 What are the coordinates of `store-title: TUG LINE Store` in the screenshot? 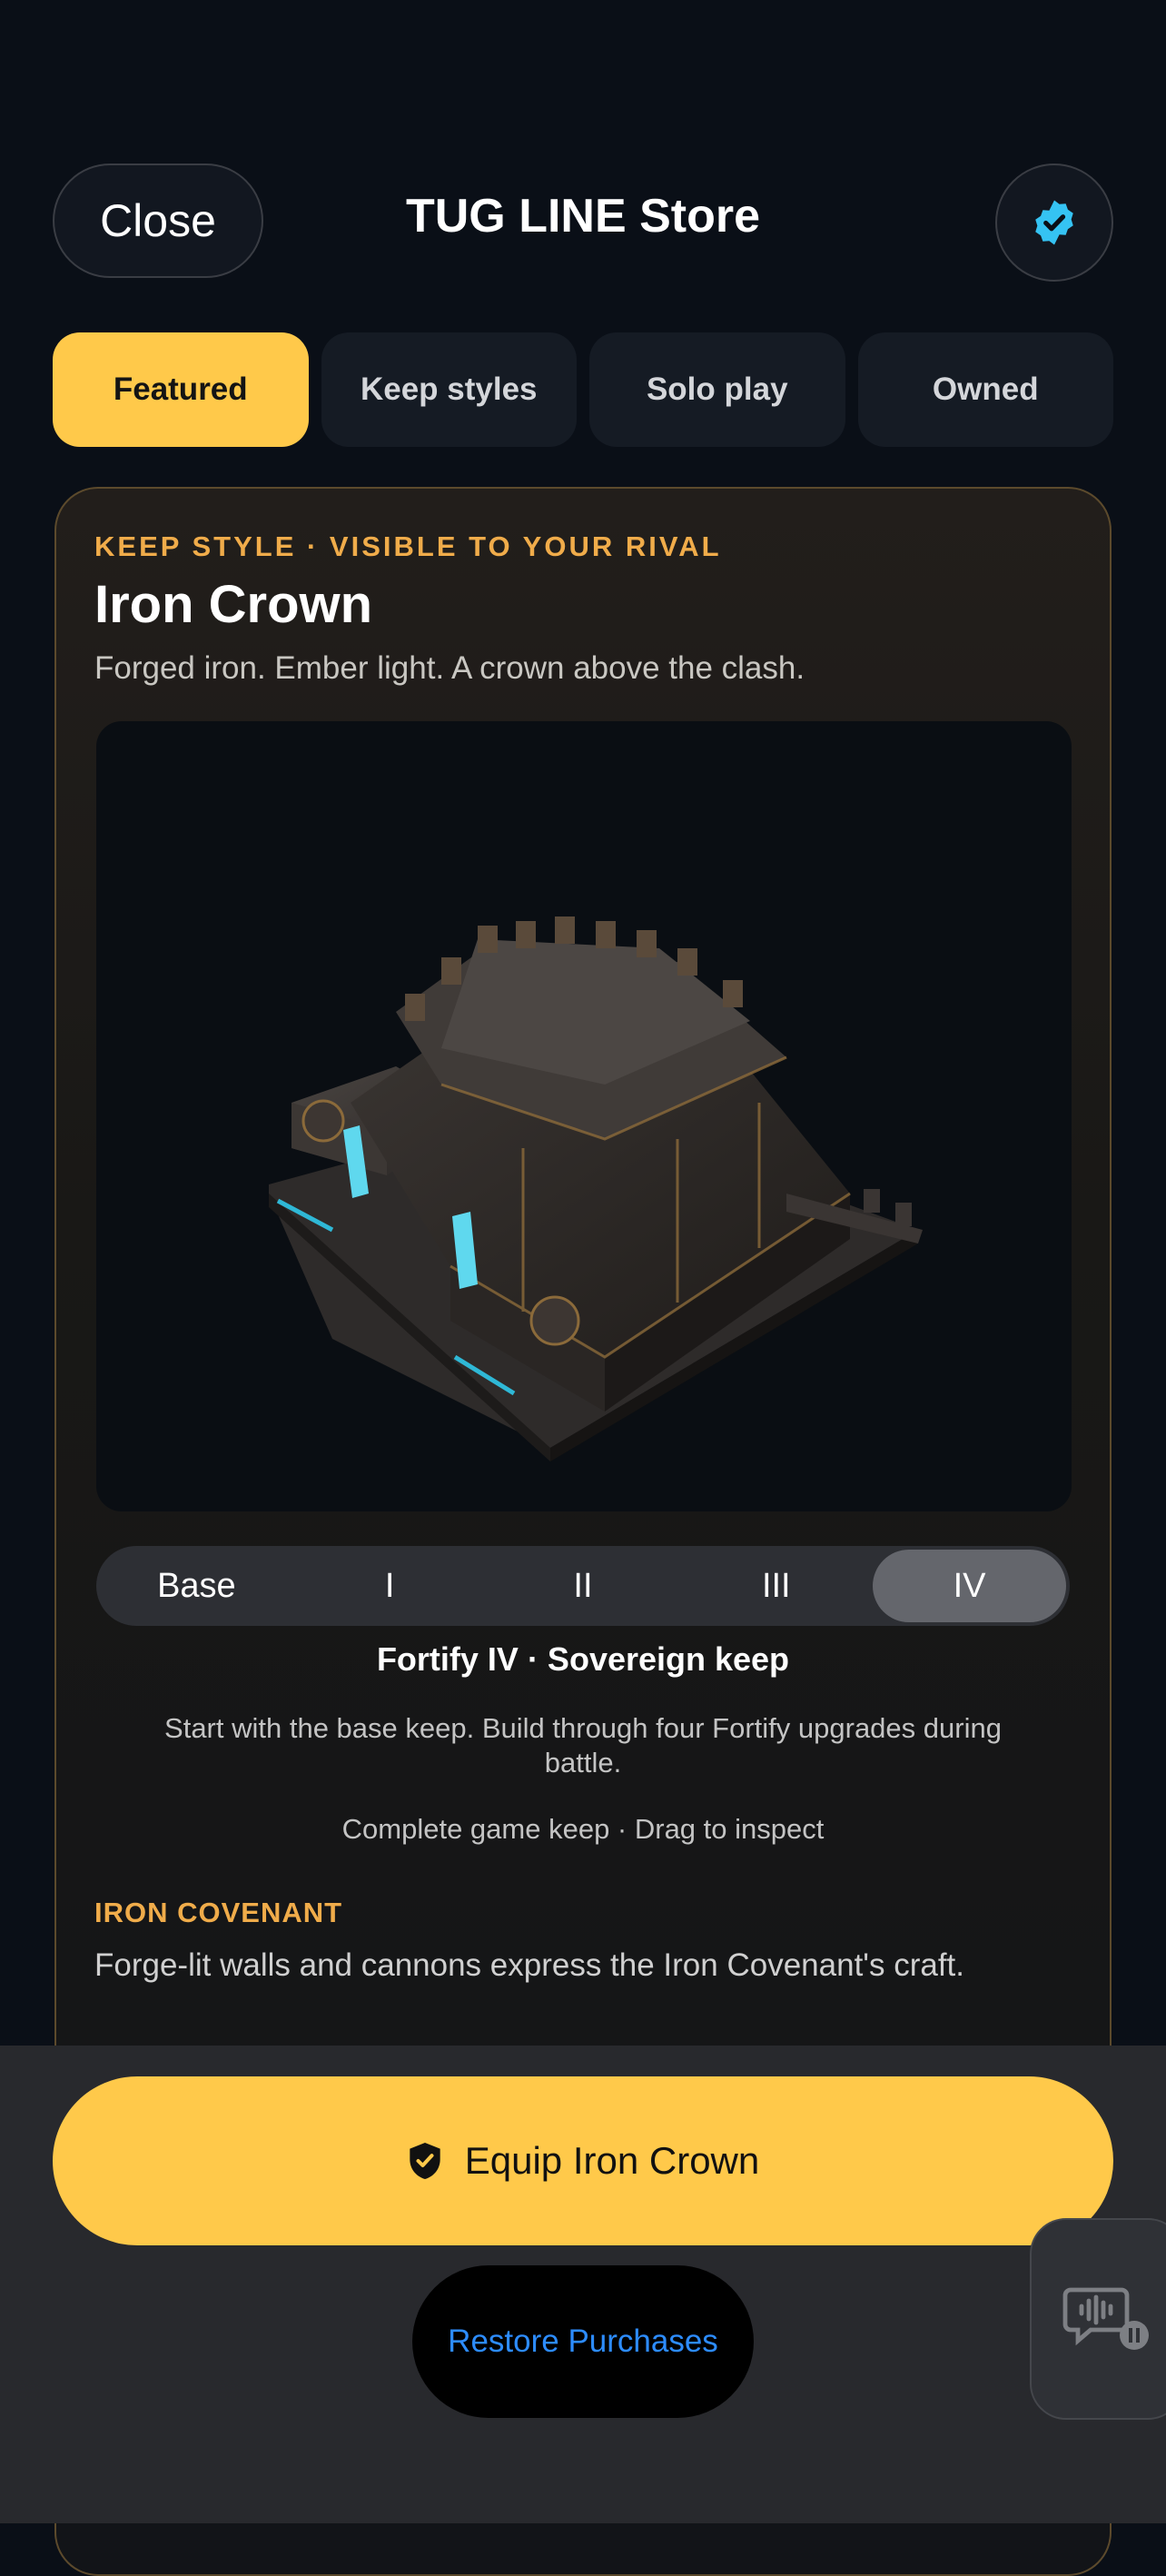 It's located at (583, 216).